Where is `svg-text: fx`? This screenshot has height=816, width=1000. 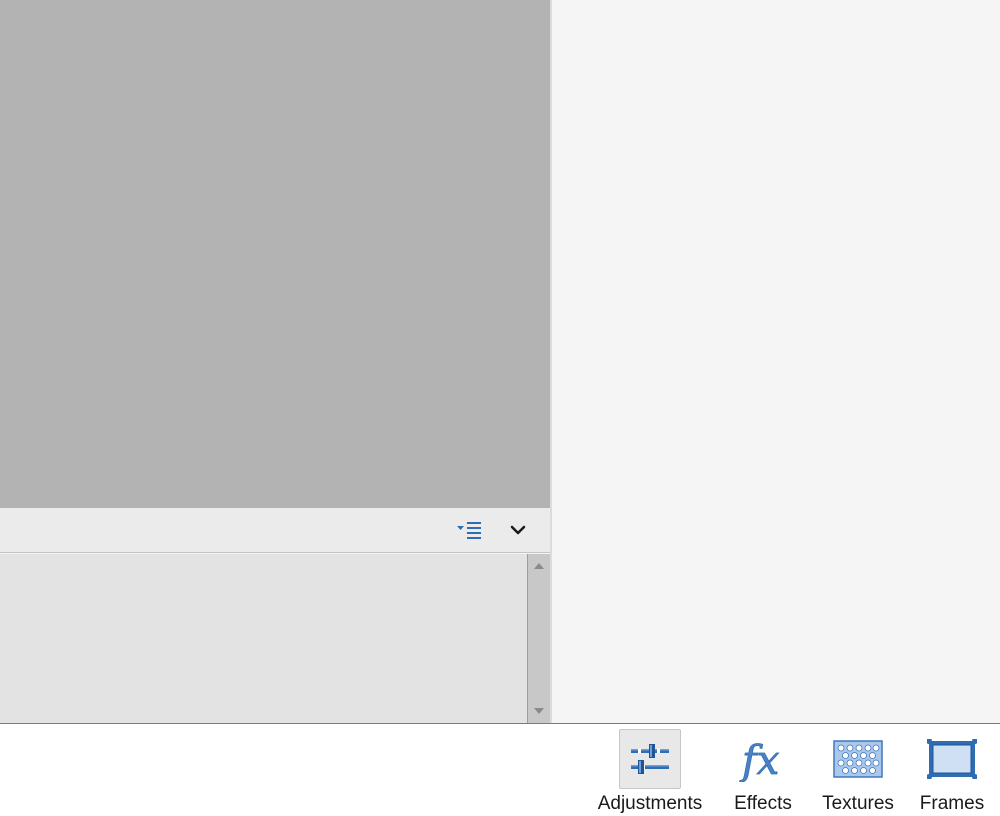
svg-text: fx is located at coordinates (759, 760).